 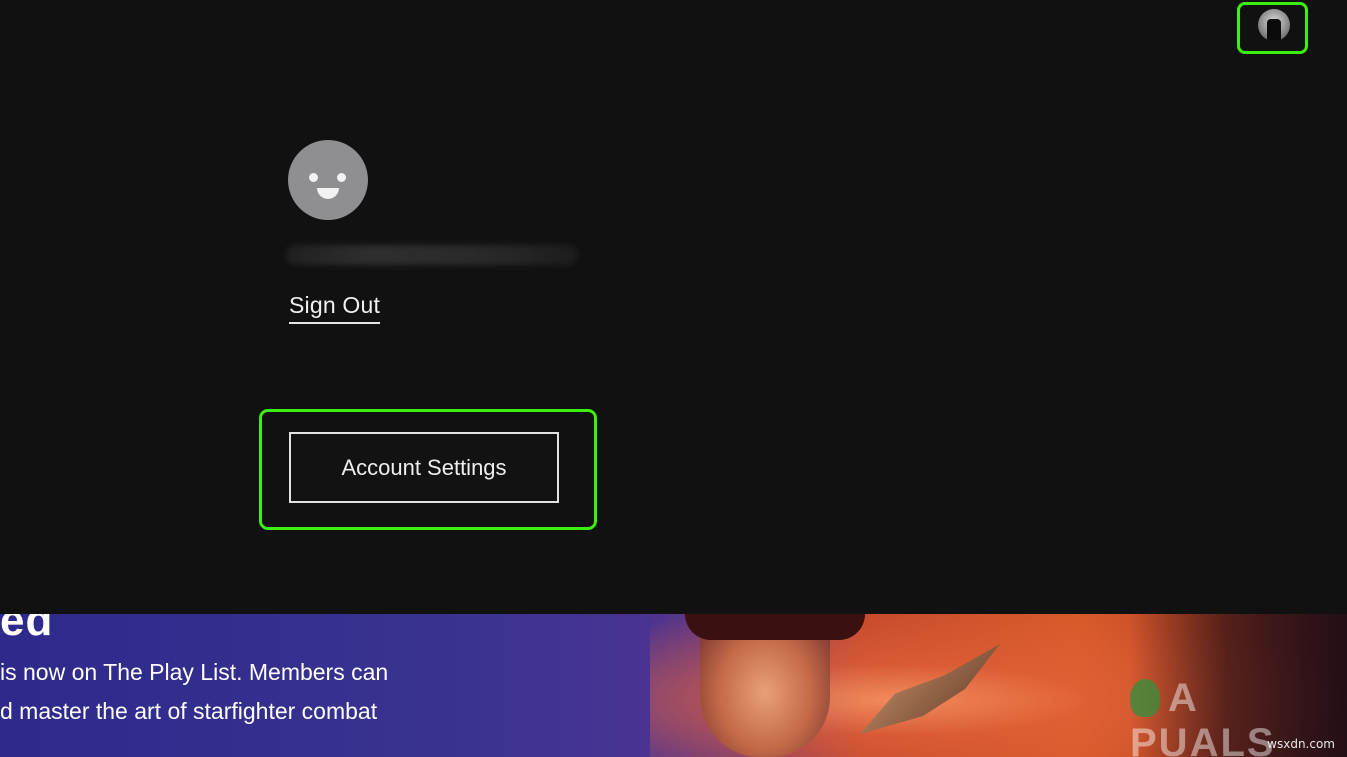 I want to click on sign-out-link: Sign Out, so click(x=335, y=308).